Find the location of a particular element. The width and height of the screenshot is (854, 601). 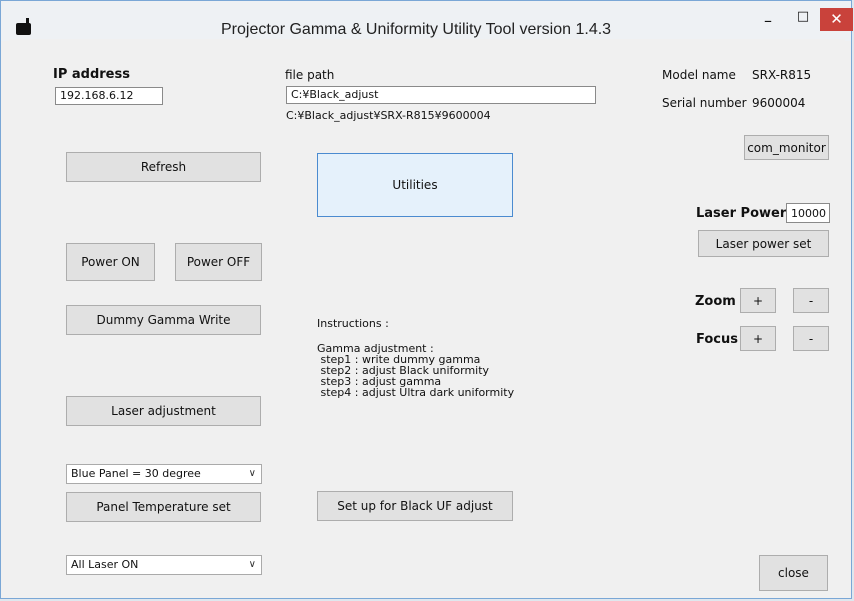

panel-angle-select: Blue Panel = 30 degree ∨ is located at coordinates (164, 474).